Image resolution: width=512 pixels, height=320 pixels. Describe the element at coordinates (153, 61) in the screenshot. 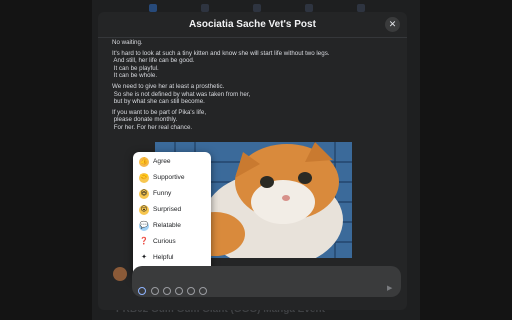

I see `post-text-line: And still, her life can be good.` at that location.